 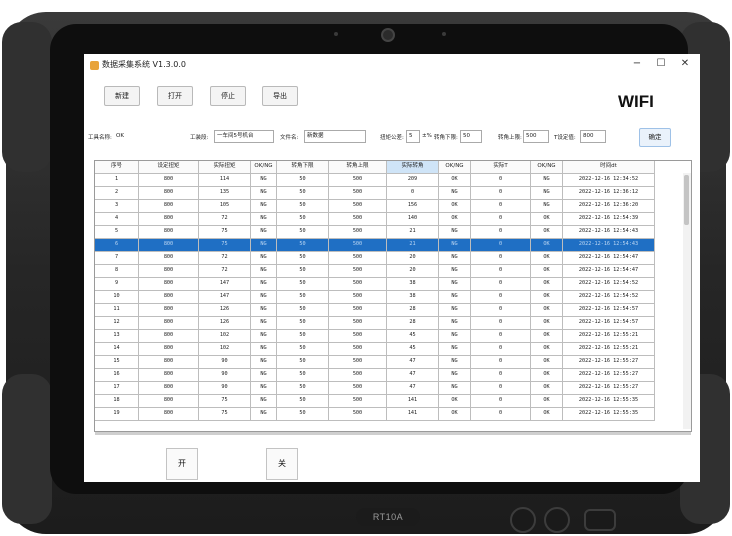 What do you see at coordinates (388, 362) in the screenshot?
I see `table-row: 15 800 90 NG 50 500 47 NG 0 OK 2022-12-16 12:55:27` at bounding box center [388, 362].